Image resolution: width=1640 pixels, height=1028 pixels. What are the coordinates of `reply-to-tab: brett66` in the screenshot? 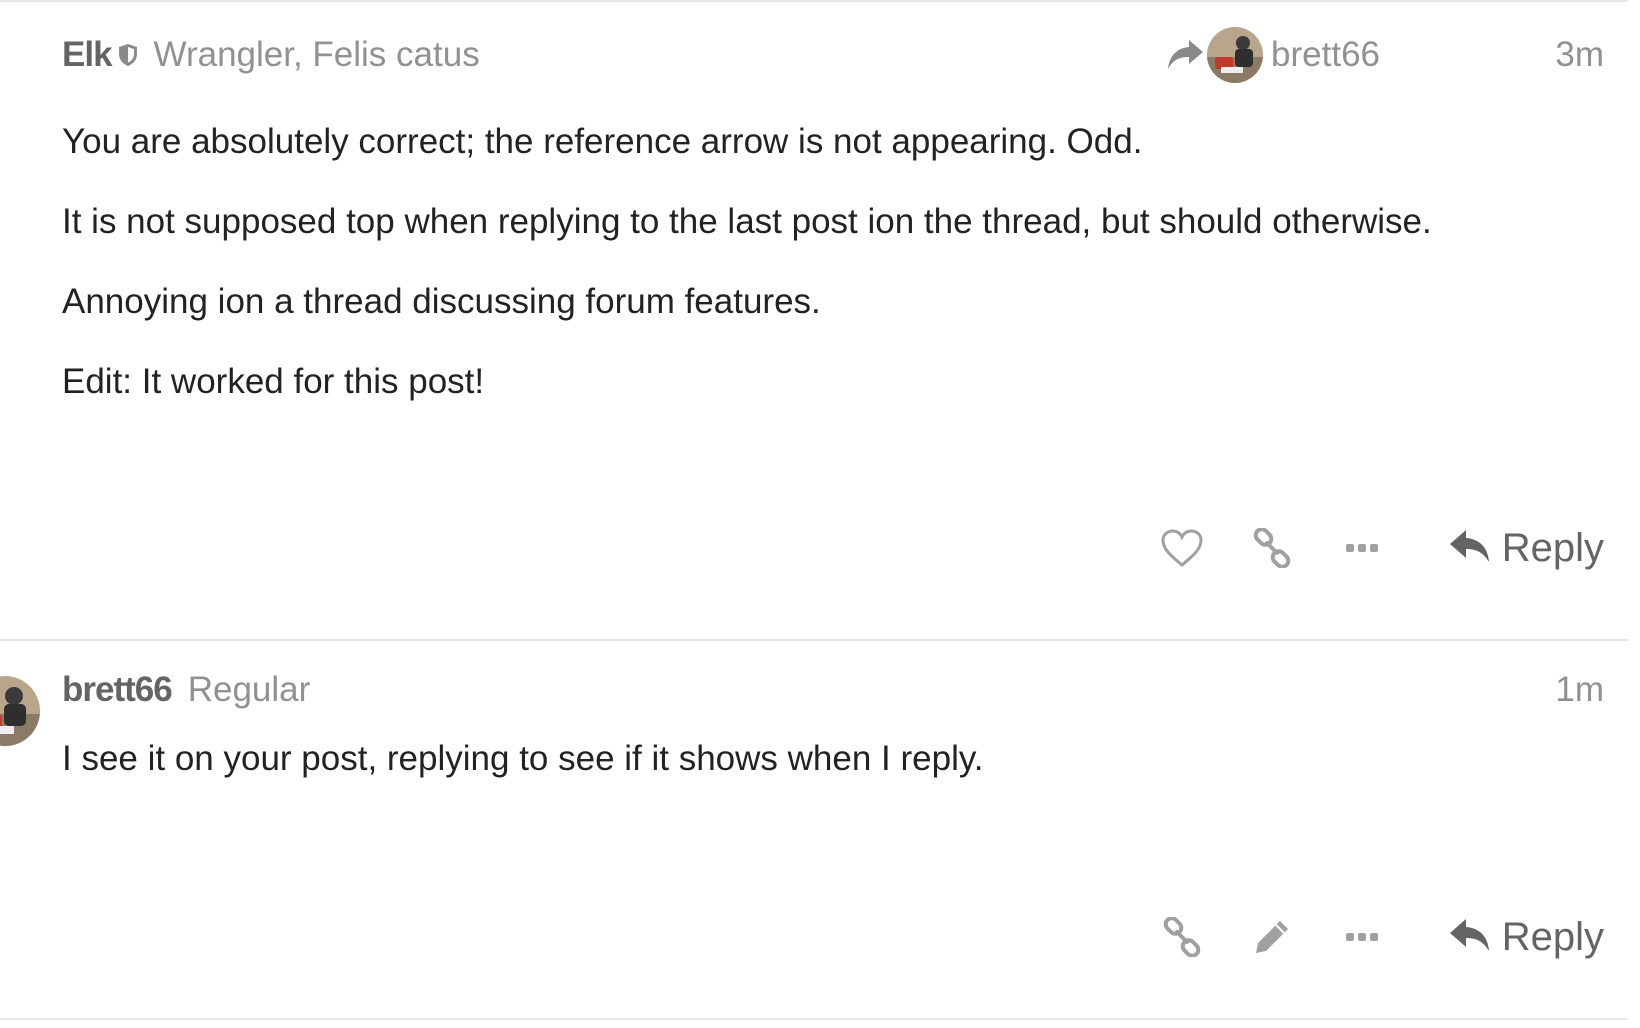 It's located at (1272, 55).